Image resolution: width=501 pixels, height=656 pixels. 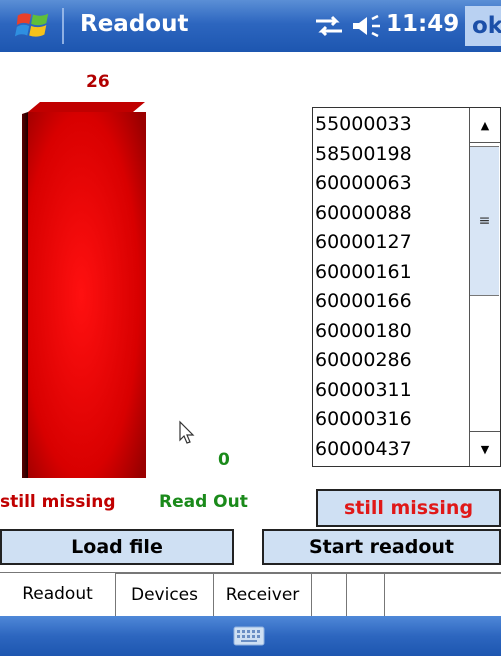 I want to click on status-button: still missing, so click(x=408, y=508).